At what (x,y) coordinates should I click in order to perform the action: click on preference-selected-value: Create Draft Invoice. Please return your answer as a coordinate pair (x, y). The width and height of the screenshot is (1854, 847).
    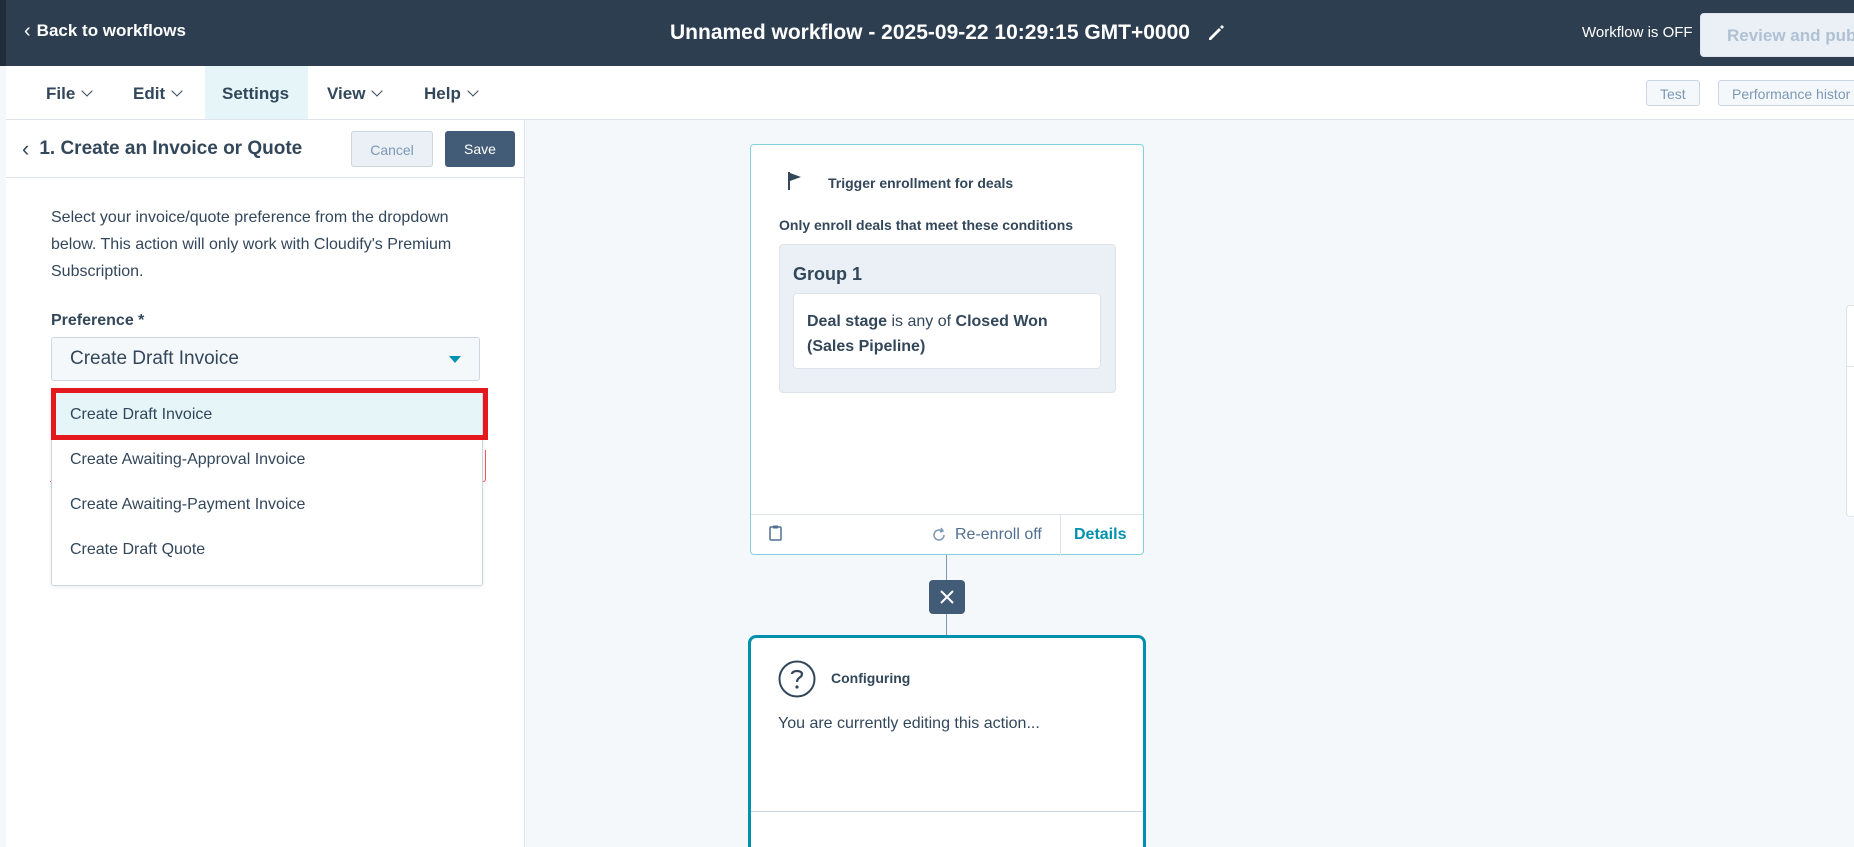
    Looking at the image, I should click on (154, 358).